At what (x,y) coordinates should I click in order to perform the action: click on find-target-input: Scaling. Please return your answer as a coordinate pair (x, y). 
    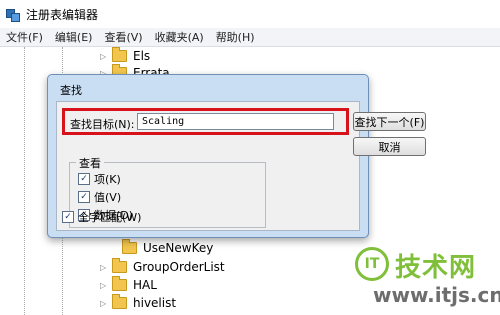
    Looking at the image, I should click on (235, 121).